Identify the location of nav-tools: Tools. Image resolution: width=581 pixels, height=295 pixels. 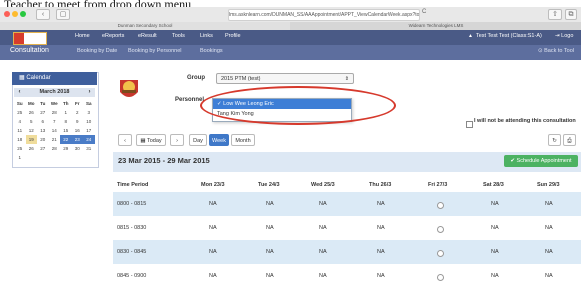
(178, 36).